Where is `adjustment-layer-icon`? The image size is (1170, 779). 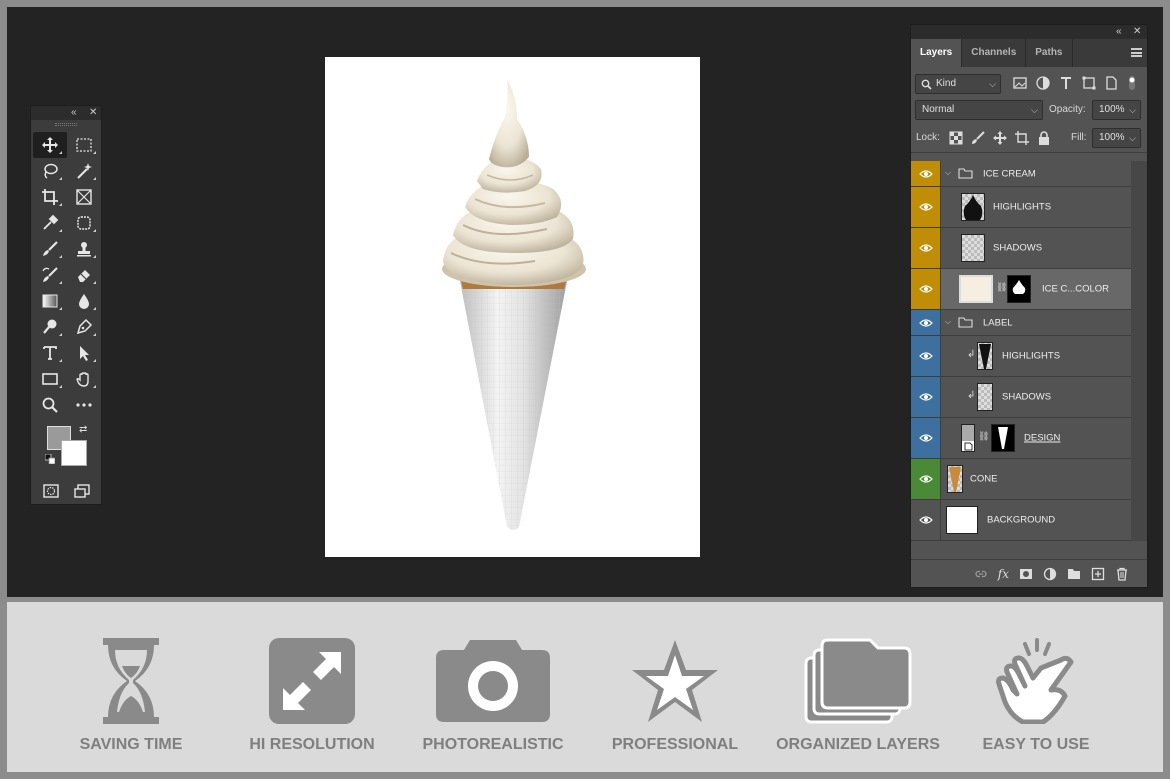 adjustment-layer-icon is located at coordinates (1050, 574).